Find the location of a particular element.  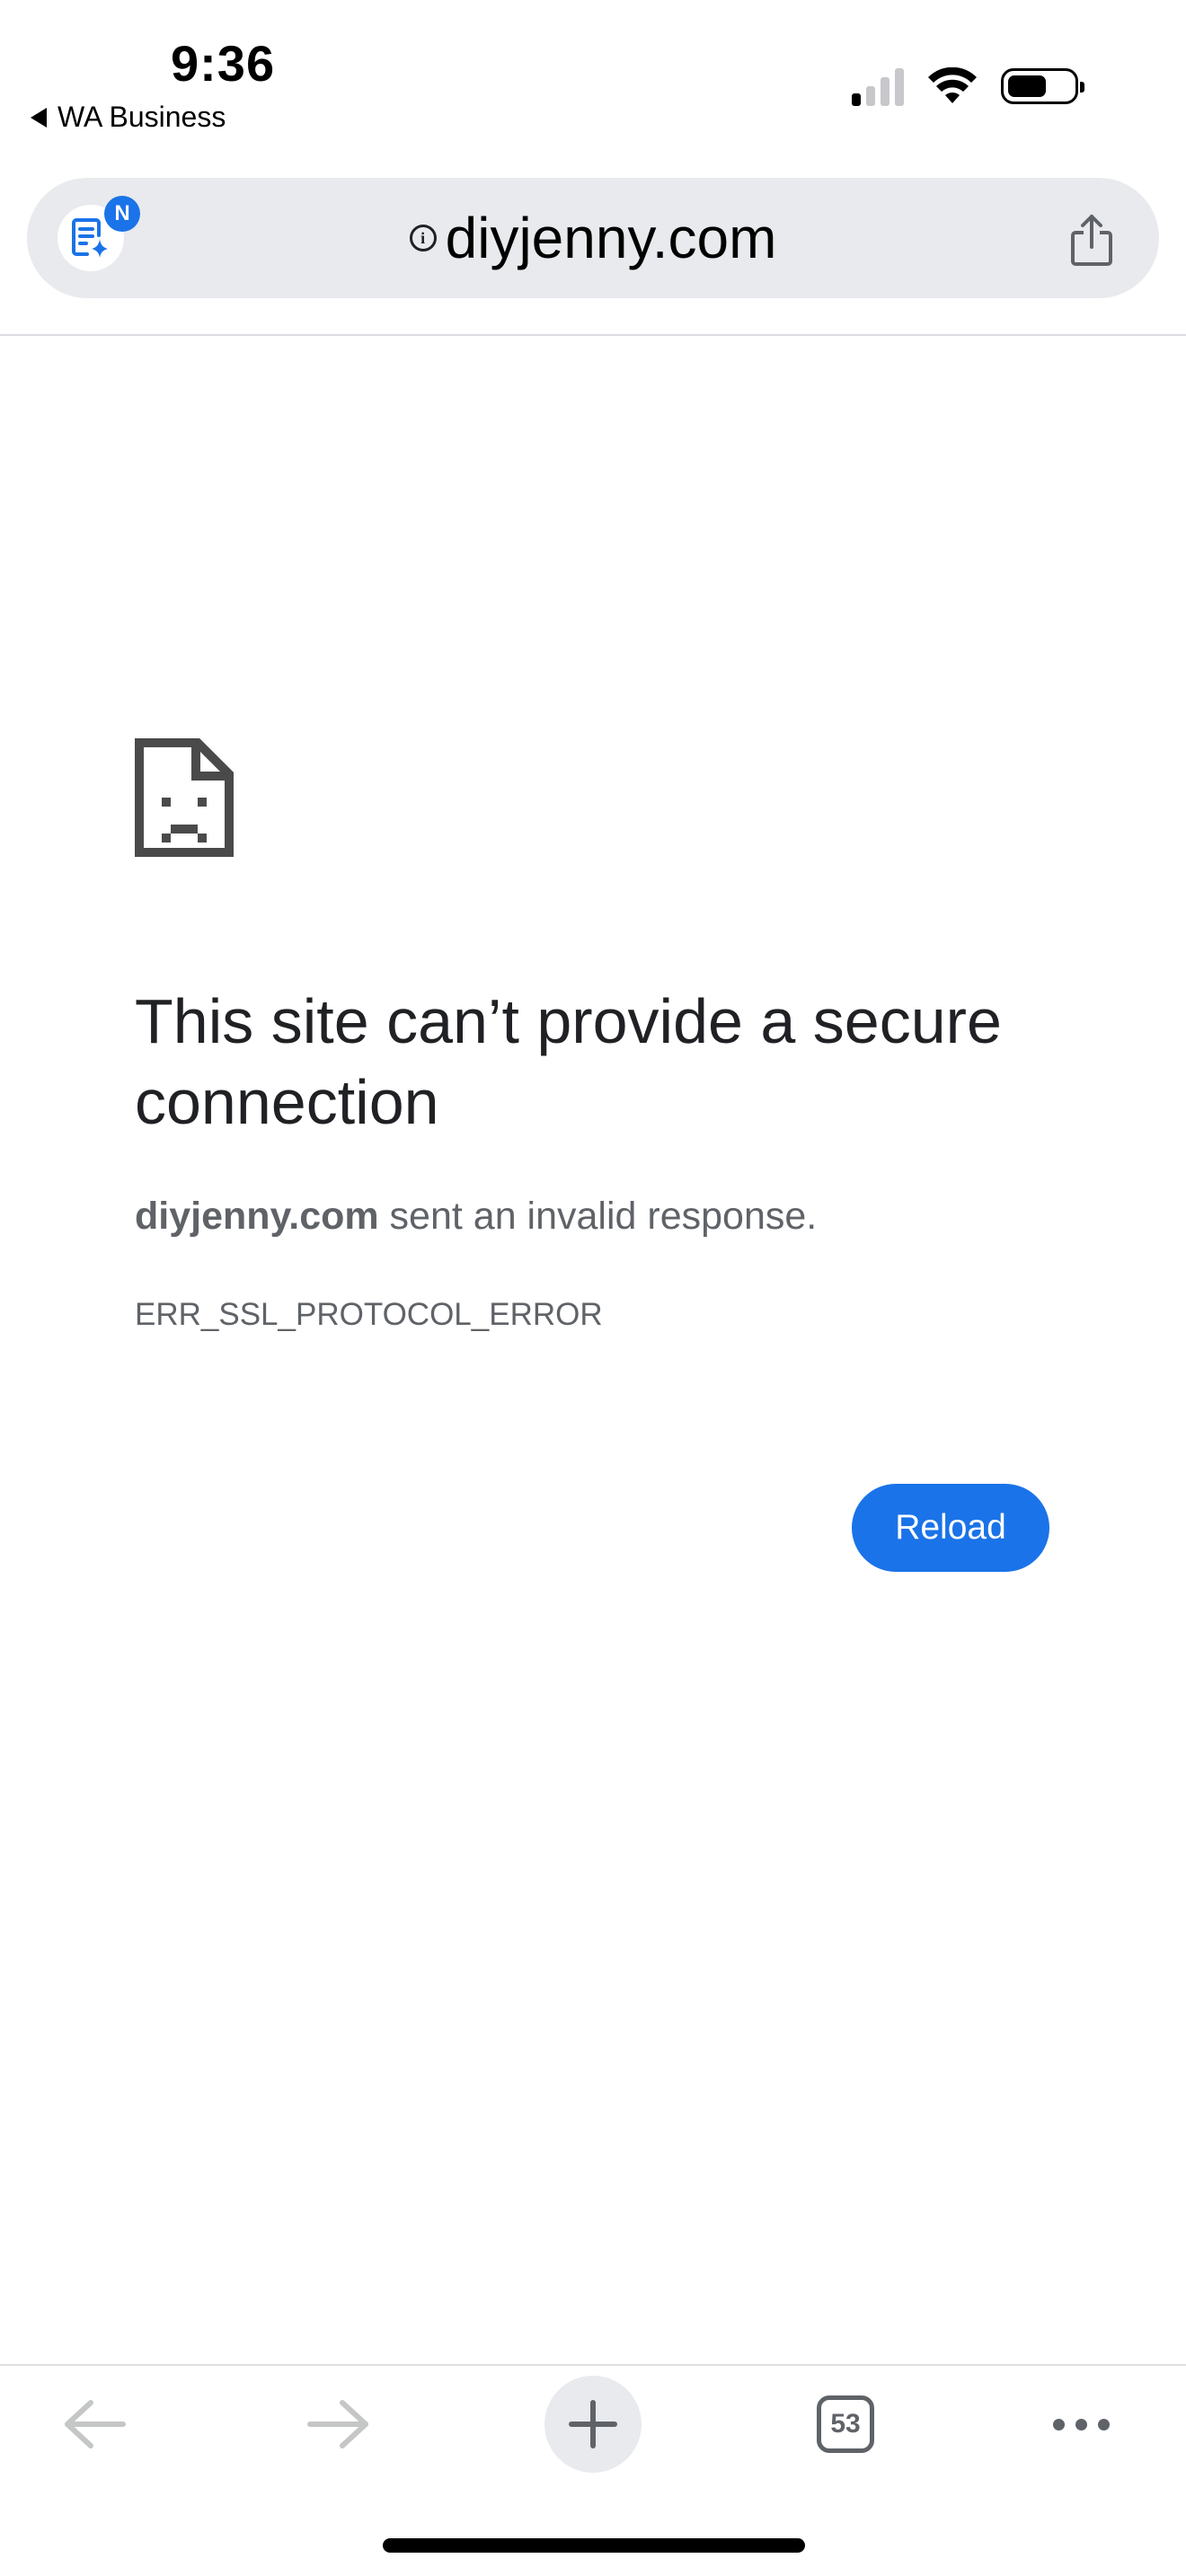

broken-page-icon is located at coordinates (184, 797).